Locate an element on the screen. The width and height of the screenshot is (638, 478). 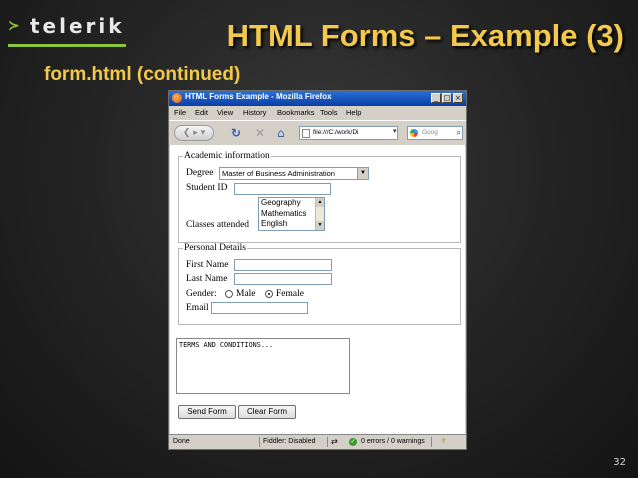
email-input is located at coordinates (259, 308).